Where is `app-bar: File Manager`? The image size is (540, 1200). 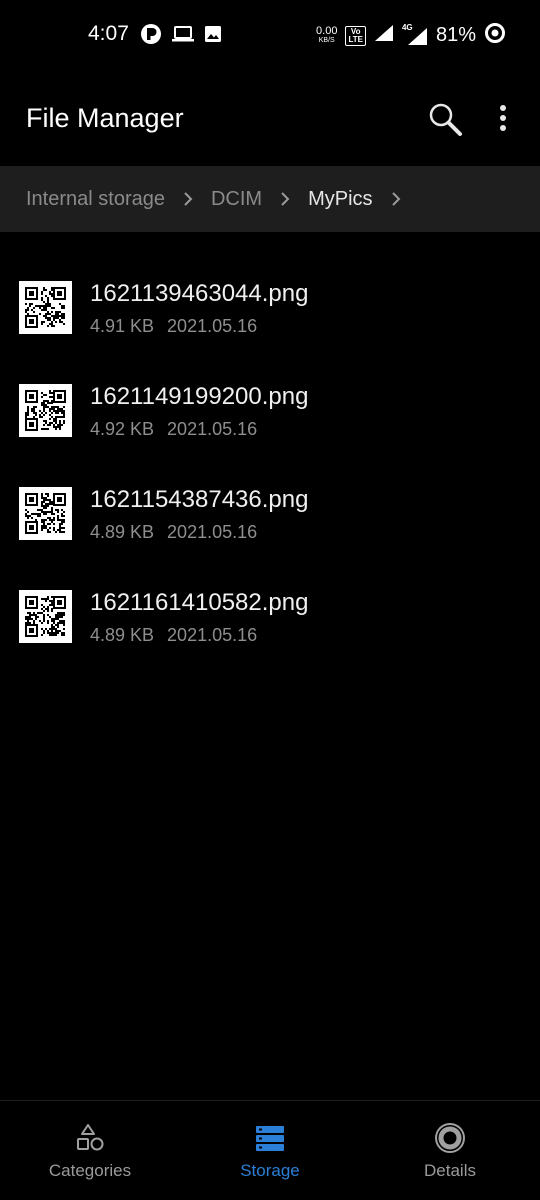
app-bar: File Manager is located at coordinates (270, 119).